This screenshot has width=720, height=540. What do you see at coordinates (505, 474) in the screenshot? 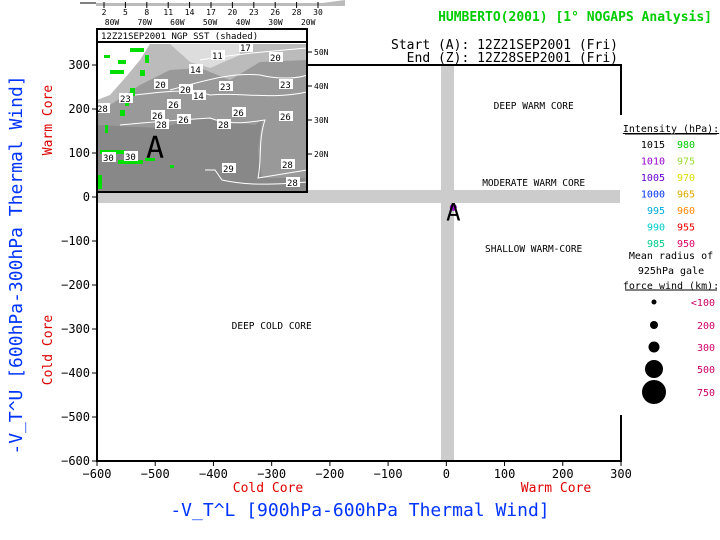
I see `x-tick-label: 100` at bounding box center [505, 474].